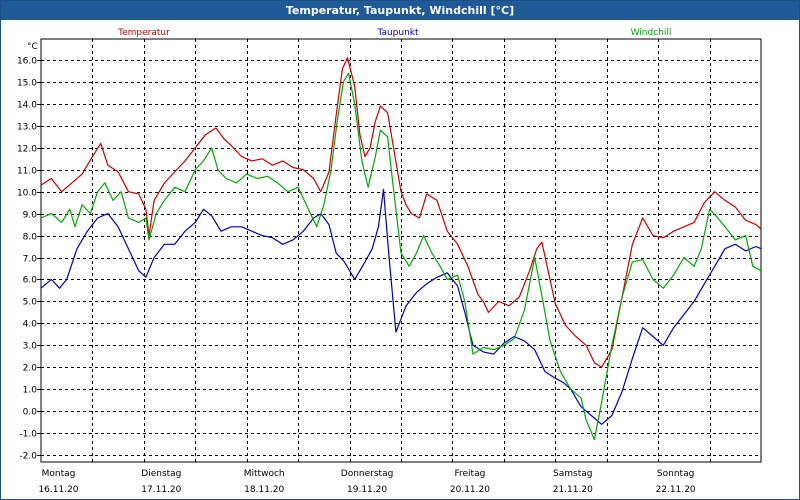 Image resolution: width=800 pixels, height=500 pixels. Describe the element at coordinates (651, 33) in the screenshot. I see `legend-windchill: Windchill` at that location.